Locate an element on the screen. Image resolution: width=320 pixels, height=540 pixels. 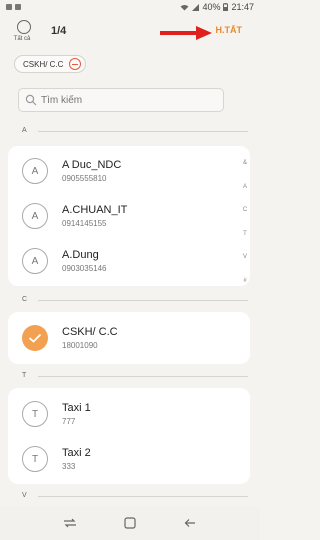
contact-phone: 0914145155 is located at coordinates (84, 223).